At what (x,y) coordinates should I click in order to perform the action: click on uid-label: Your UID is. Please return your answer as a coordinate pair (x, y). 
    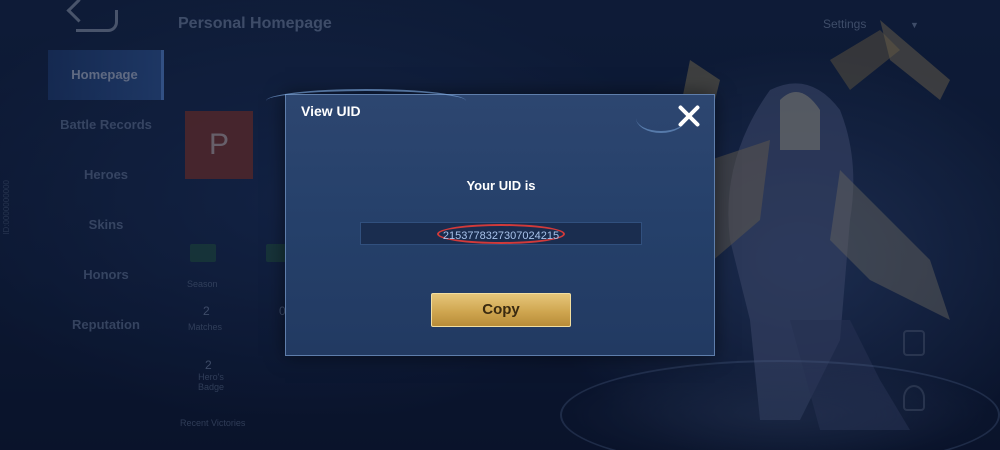
    Looking at the image, I should click on (501, 185).